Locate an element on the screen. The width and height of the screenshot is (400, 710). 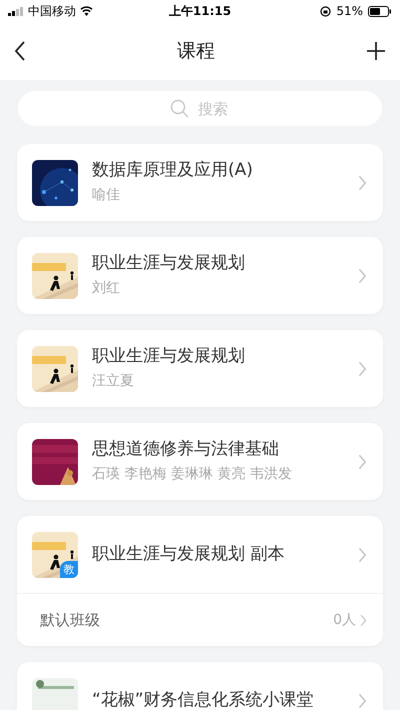
back-button is located at coordinates (20, 51).